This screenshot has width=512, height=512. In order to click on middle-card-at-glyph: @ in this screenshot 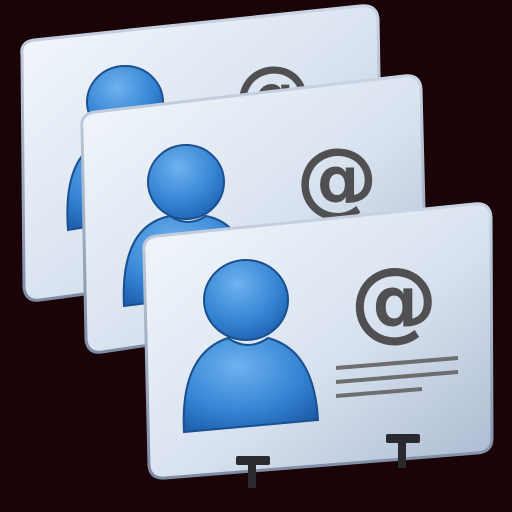, I will do `click(337, 178)`.